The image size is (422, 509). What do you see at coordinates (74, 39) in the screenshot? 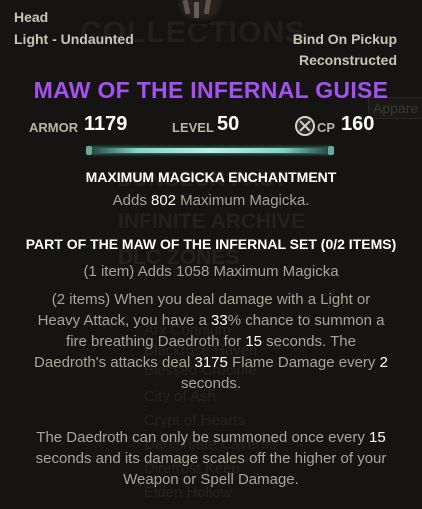
I see `armor-weight-label: Light - Undaunted` at bounding box center [74, 39].